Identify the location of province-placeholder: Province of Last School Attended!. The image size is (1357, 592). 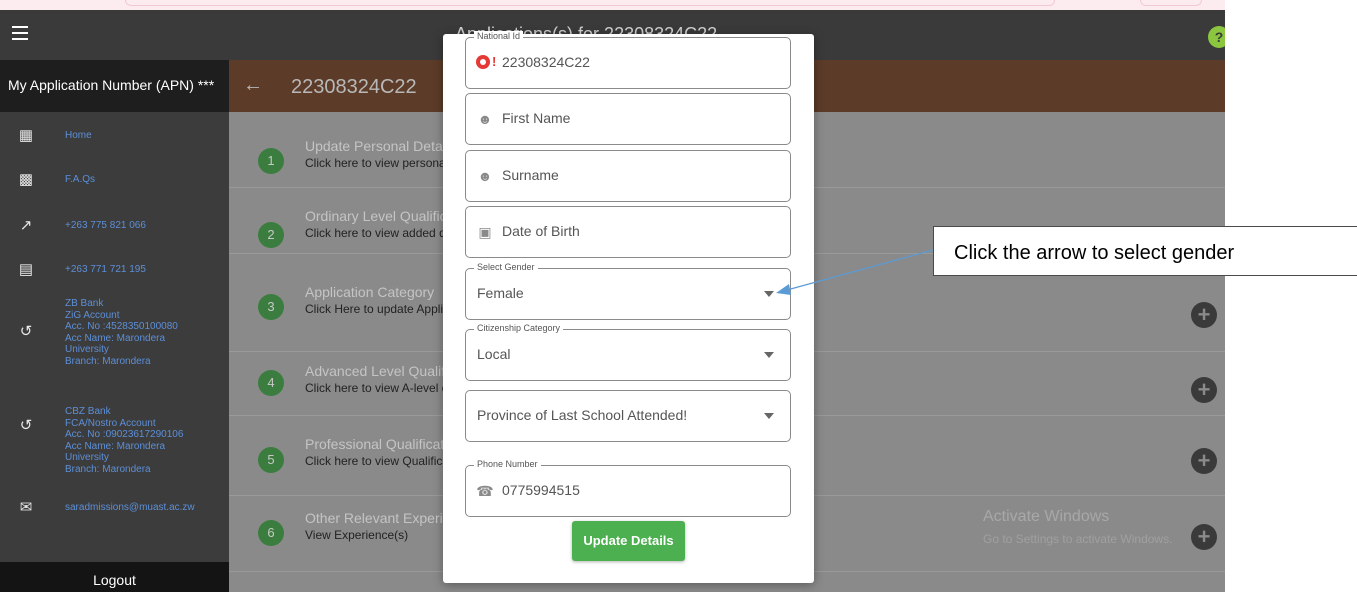
(582, 415).